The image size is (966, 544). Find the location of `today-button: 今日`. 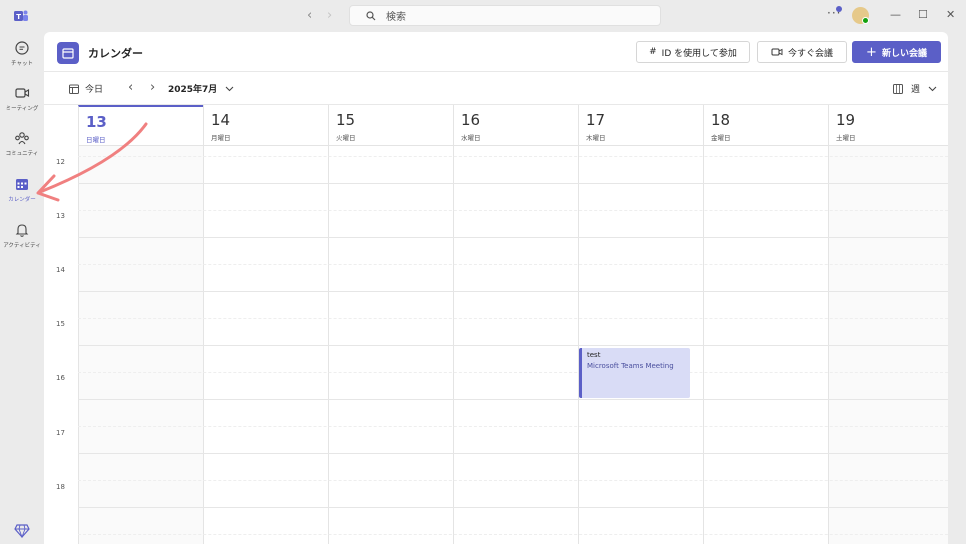

today-button: 今日 is located at coordinates (86, 88).